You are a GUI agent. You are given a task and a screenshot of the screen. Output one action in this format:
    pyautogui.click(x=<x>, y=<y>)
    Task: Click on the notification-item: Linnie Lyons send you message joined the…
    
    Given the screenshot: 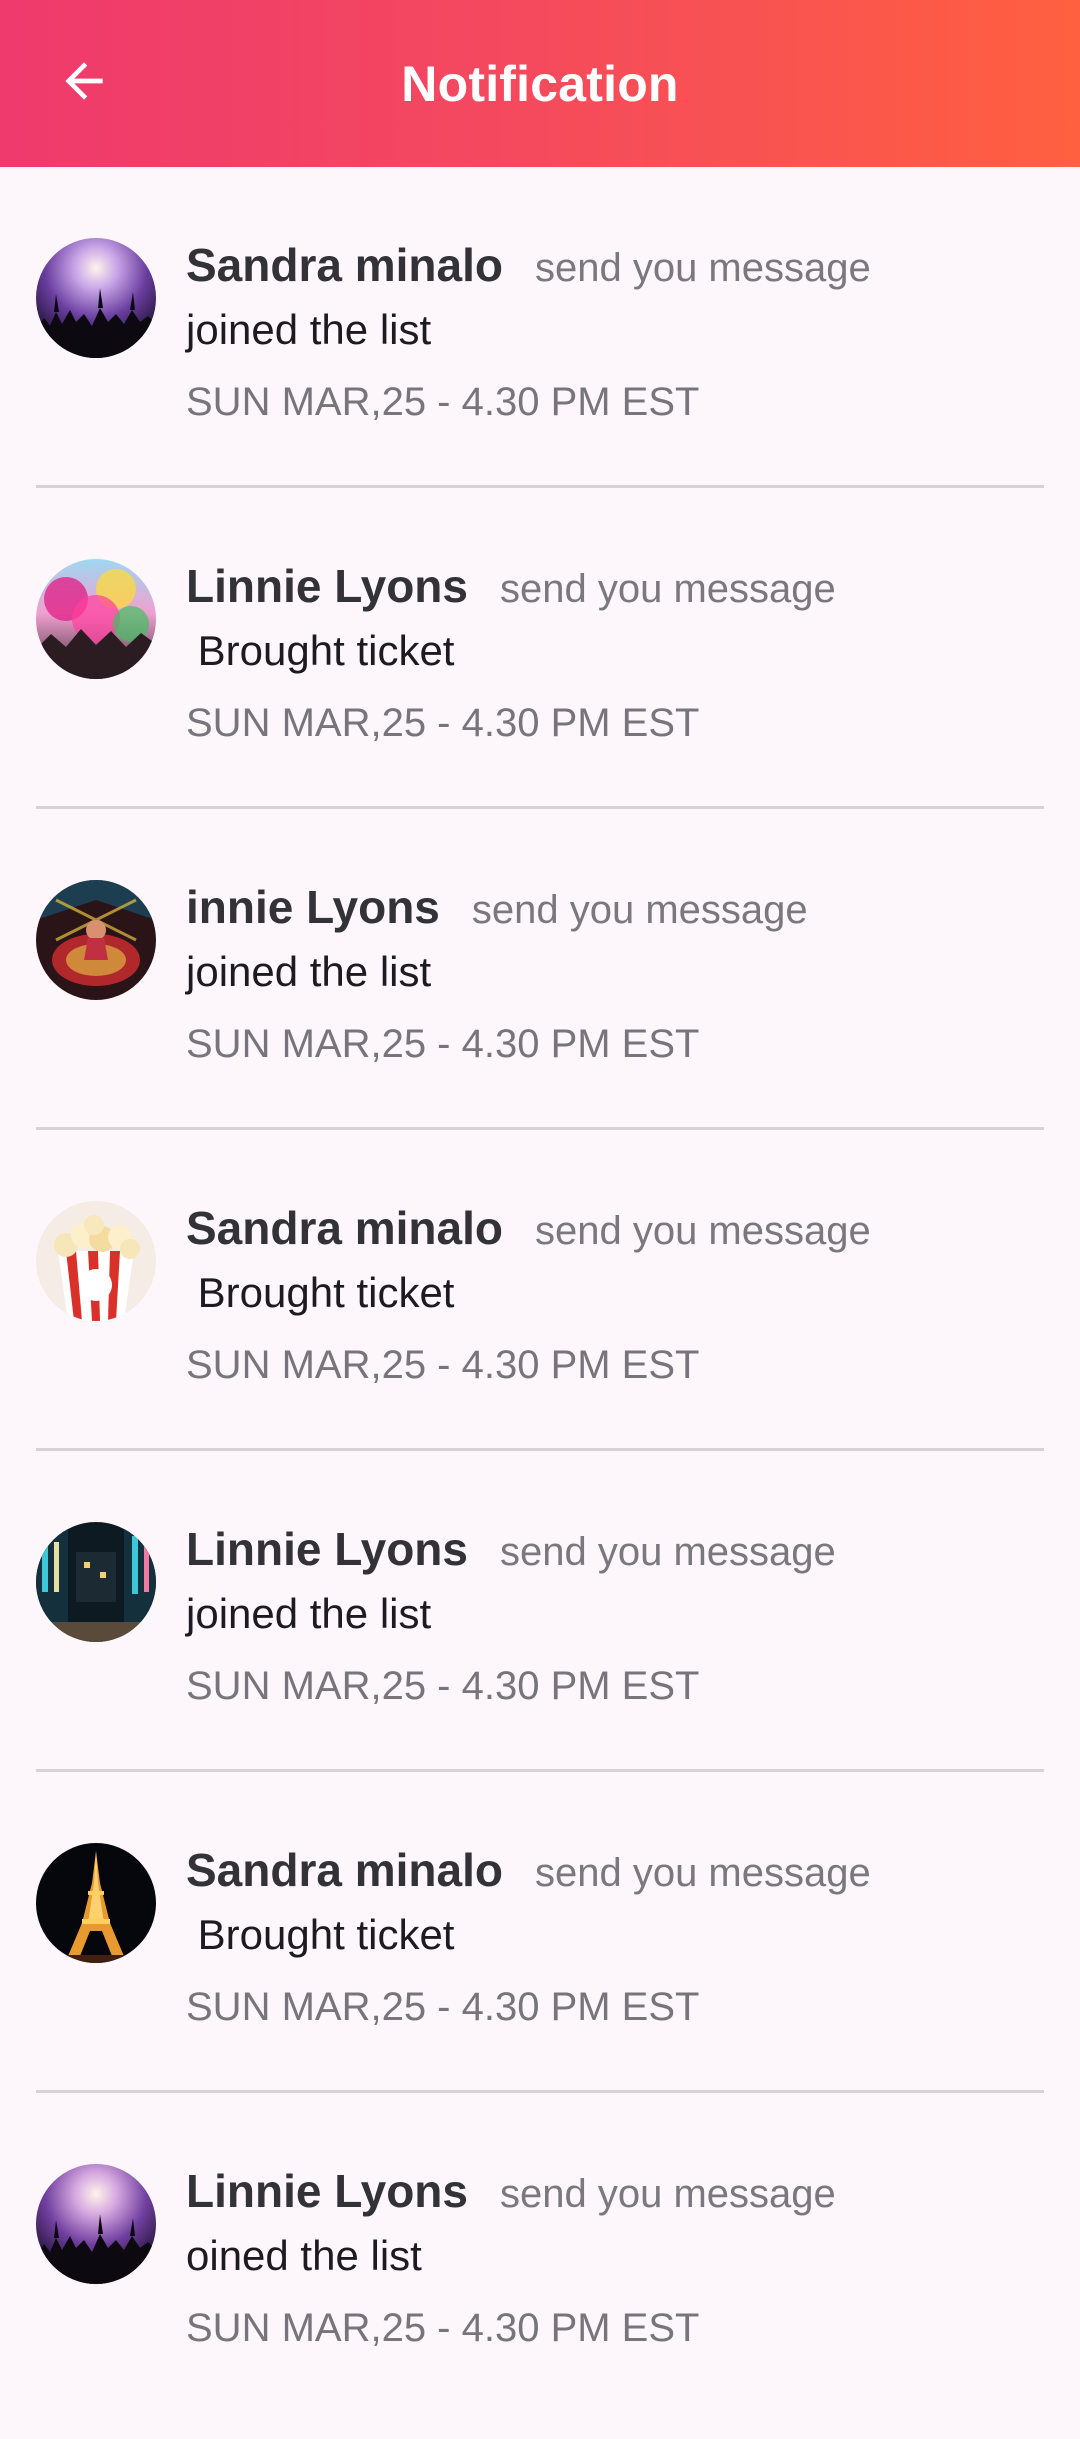 What is the action you would take?
    pyautogui.click(x=540, y=1611)
    